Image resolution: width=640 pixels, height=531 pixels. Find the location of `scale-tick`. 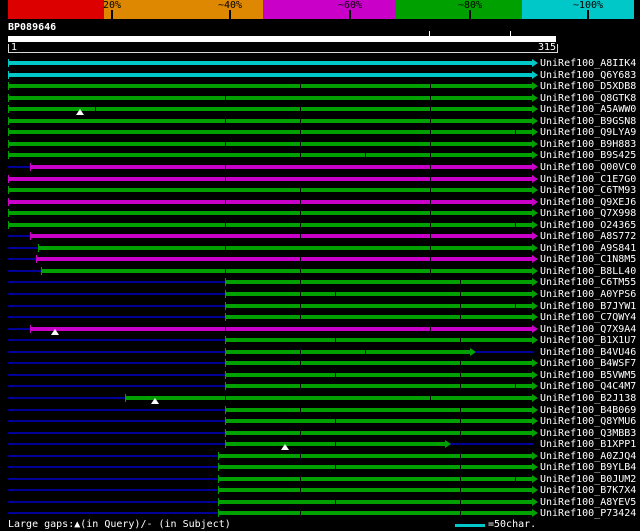

scale-tick is located at coordinates (470, 14).